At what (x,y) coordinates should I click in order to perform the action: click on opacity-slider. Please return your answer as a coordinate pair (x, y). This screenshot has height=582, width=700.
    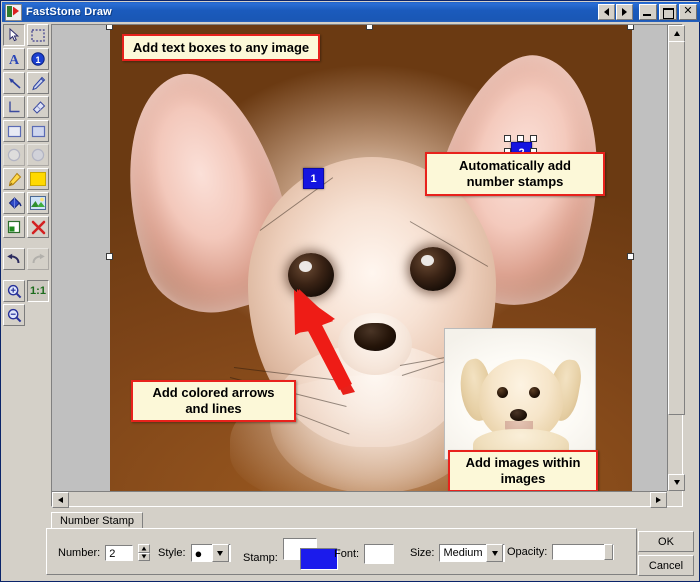
    Looking at the image, I should click on (583, 552).